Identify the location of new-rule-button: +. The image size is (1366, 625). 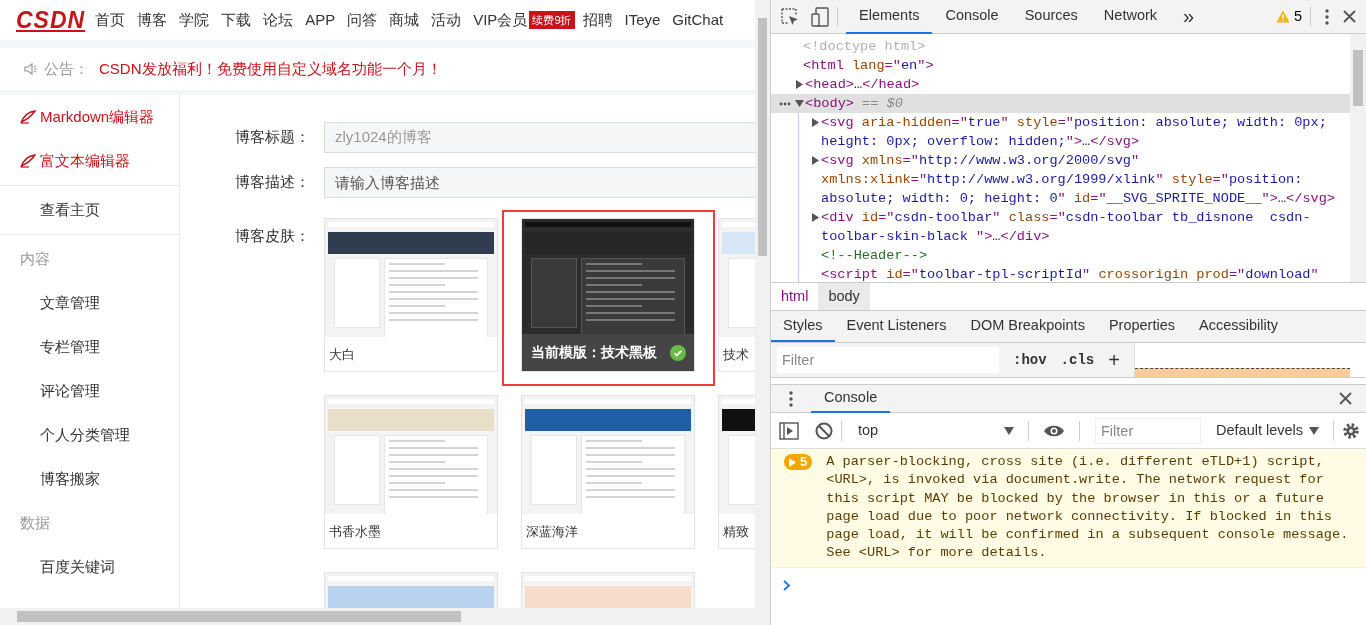
(1114, 360).